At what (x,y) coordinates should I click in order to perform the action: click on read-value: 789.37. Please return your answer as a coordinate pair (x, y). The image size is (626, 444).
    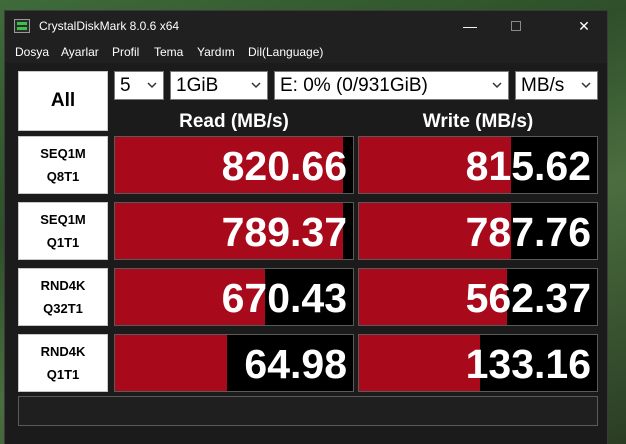
    Looking at the image, I should click on (284, 232).